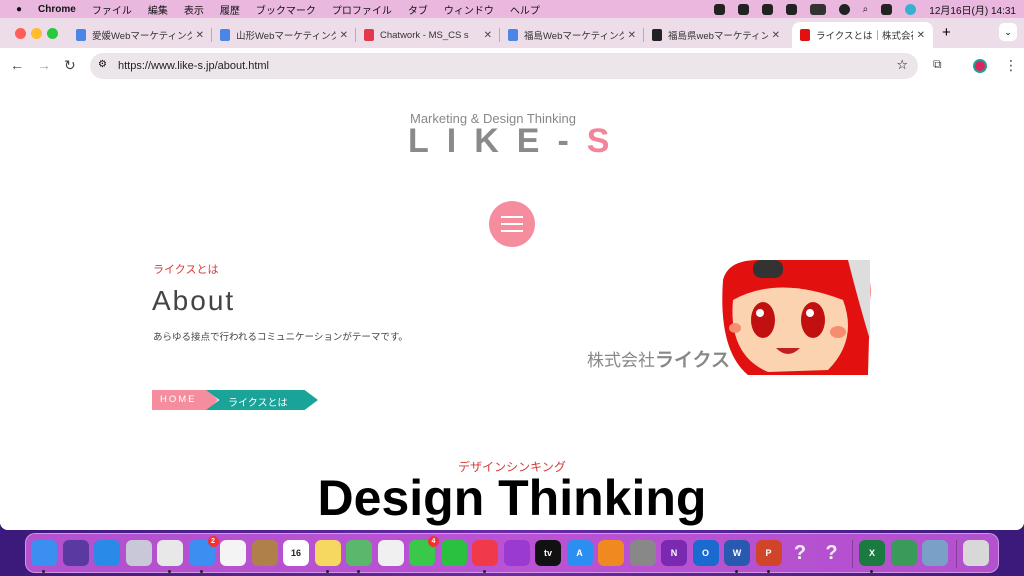 This screenshot has width=1024, height=576. Describe the element at coordinates (862, 35) in the screenshot. I see `tab: ライクスとは｜株式会社 ✕` at that location.